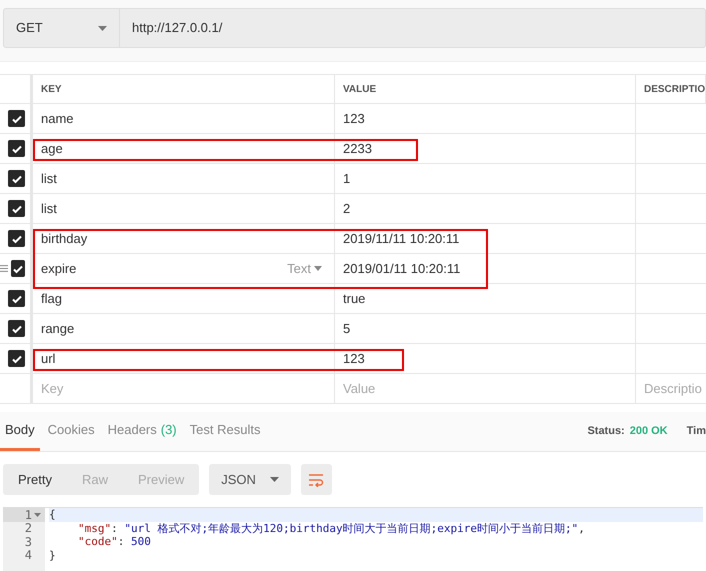  What do you see at coordinates (57, 329) in the screenshot?
I see `key-cell-text: range` at bounding box center [57, 329].